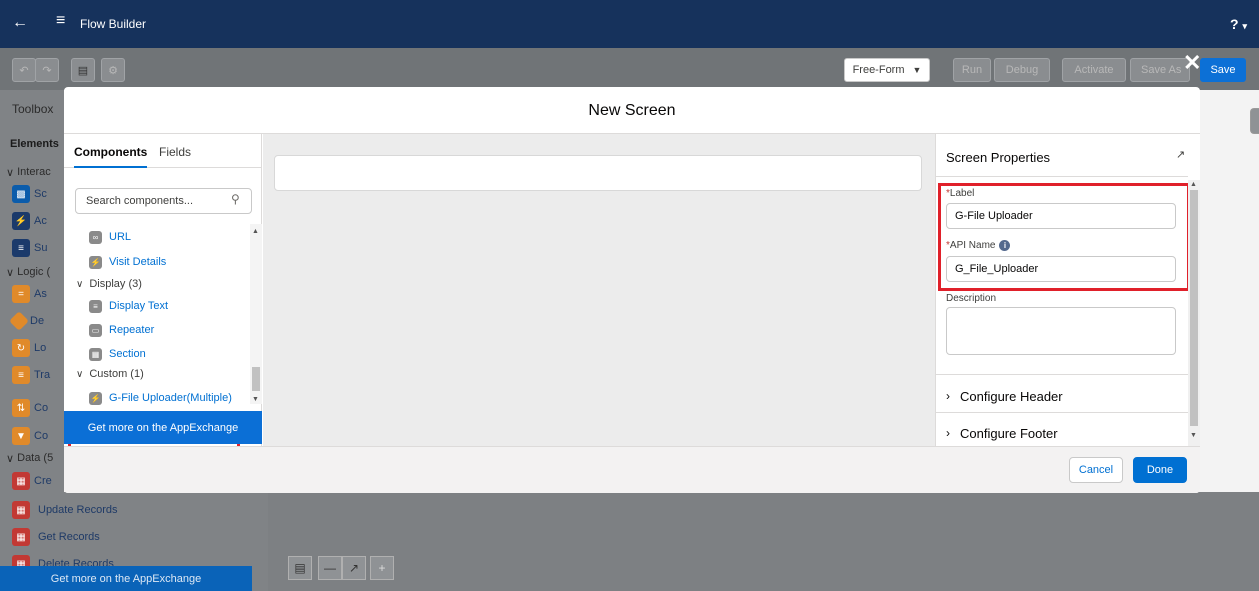  I want to click on undo-icon: ↶, so click(24, 70).